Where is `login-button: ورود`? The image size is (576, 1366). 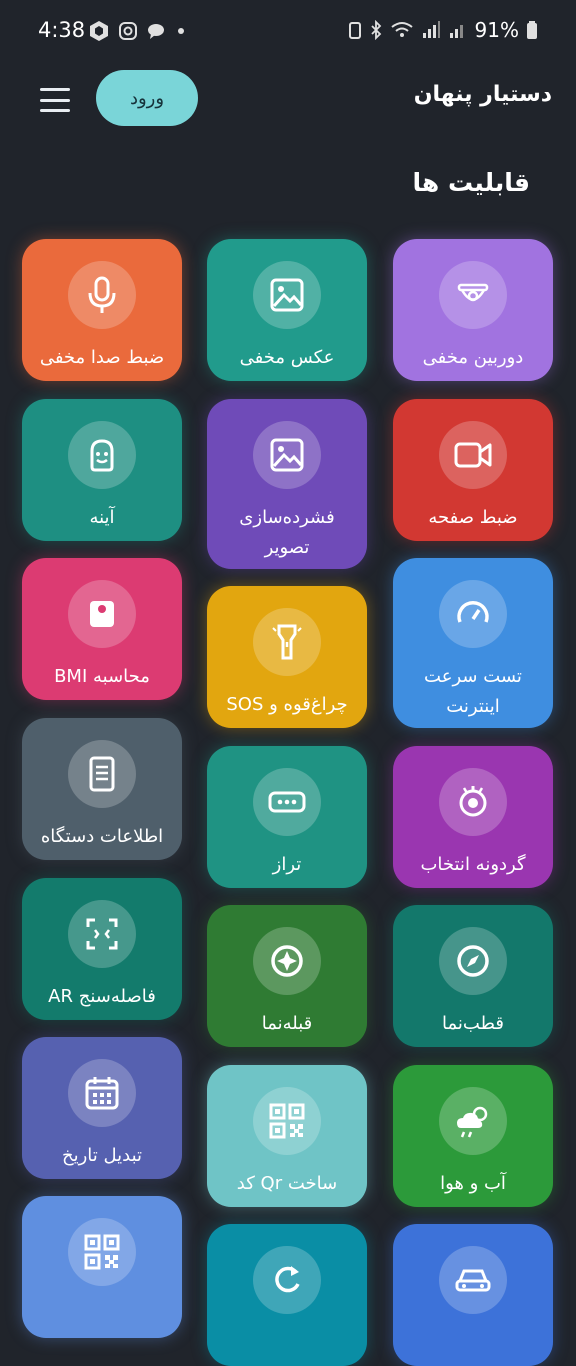 login-button: ورود is located at coordinates (147, 98).